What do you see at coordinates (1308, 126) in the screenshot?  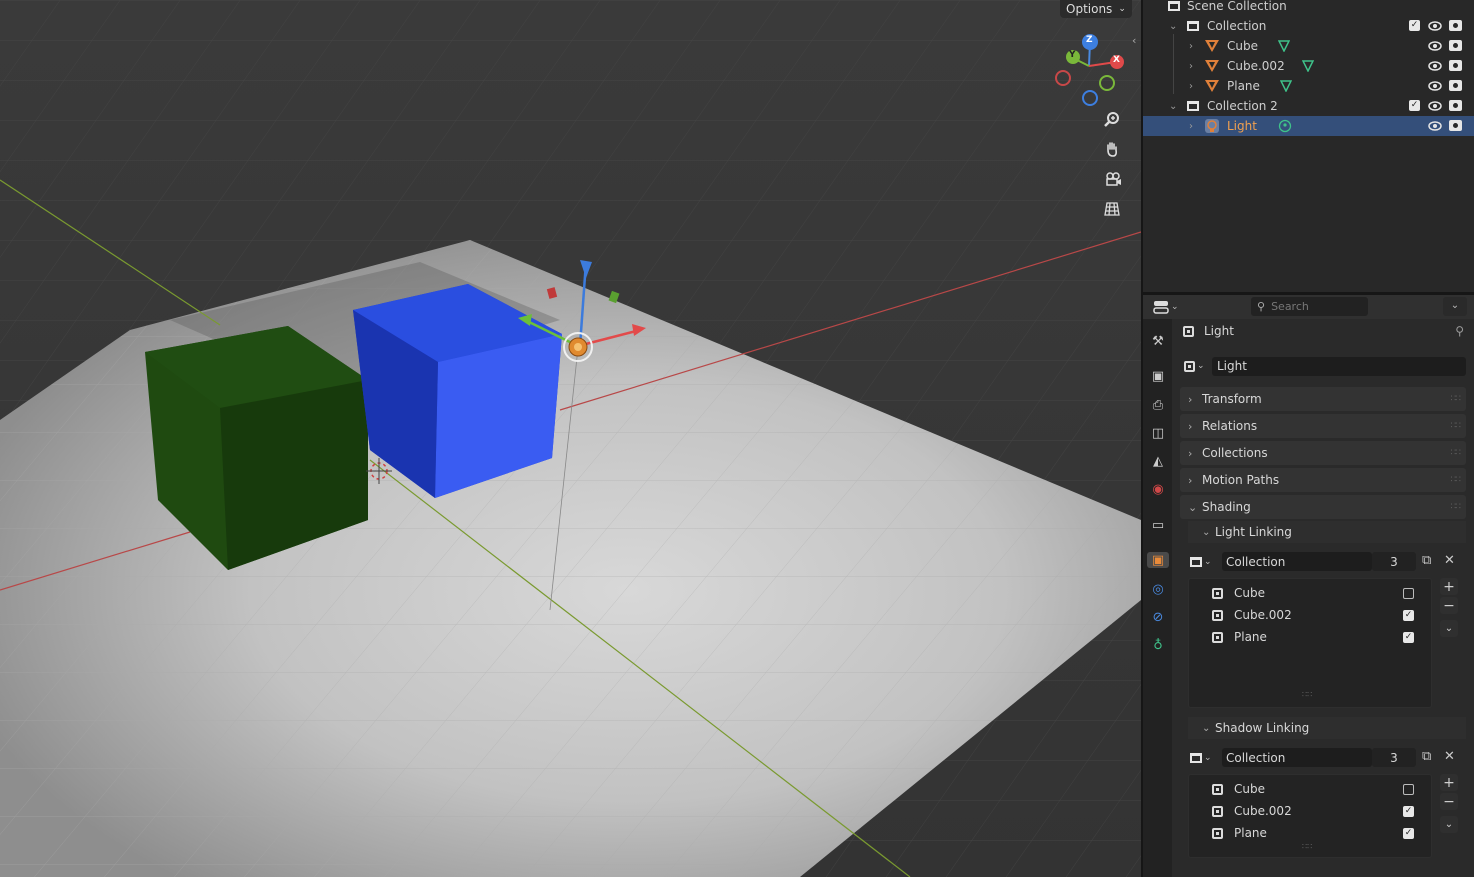 I see `outliner-row-light: › Light` at bounding box center [1308, 126].